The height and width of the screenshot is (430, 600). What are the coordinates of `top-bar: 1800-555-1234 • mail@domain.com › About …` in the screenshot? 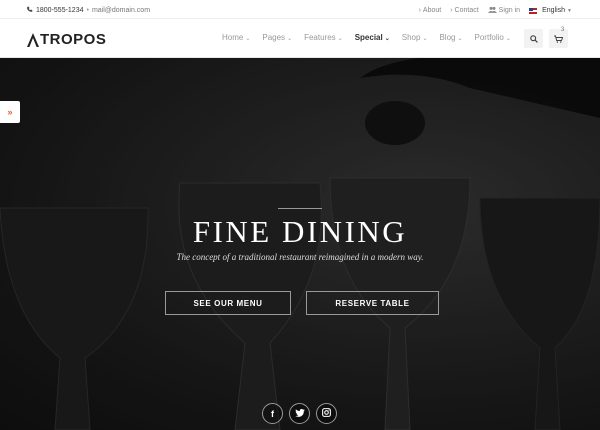 It's located at (300, 9).